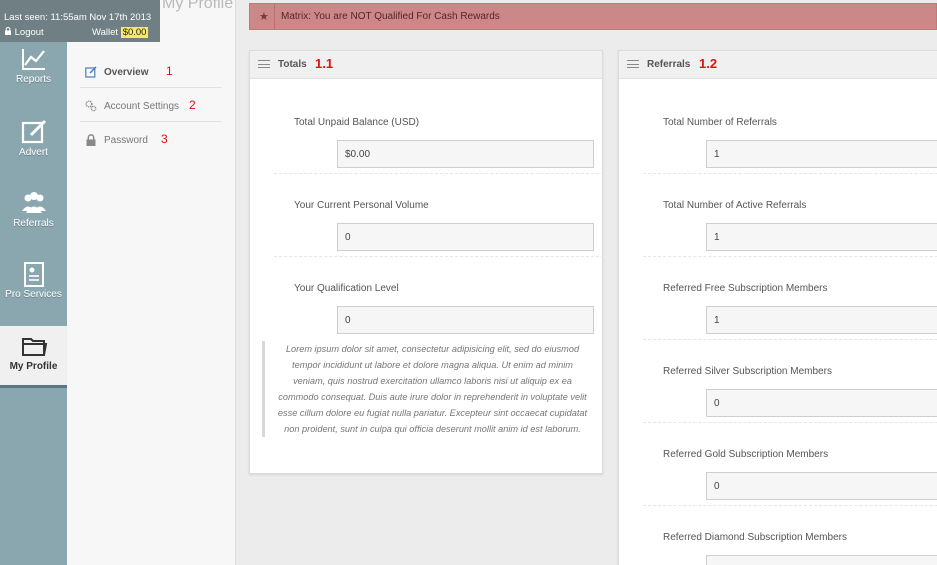 This screenshot has height=565, width=937. I want to click on field-label: Referred Diamond Subscription Members, so click(755, 537).